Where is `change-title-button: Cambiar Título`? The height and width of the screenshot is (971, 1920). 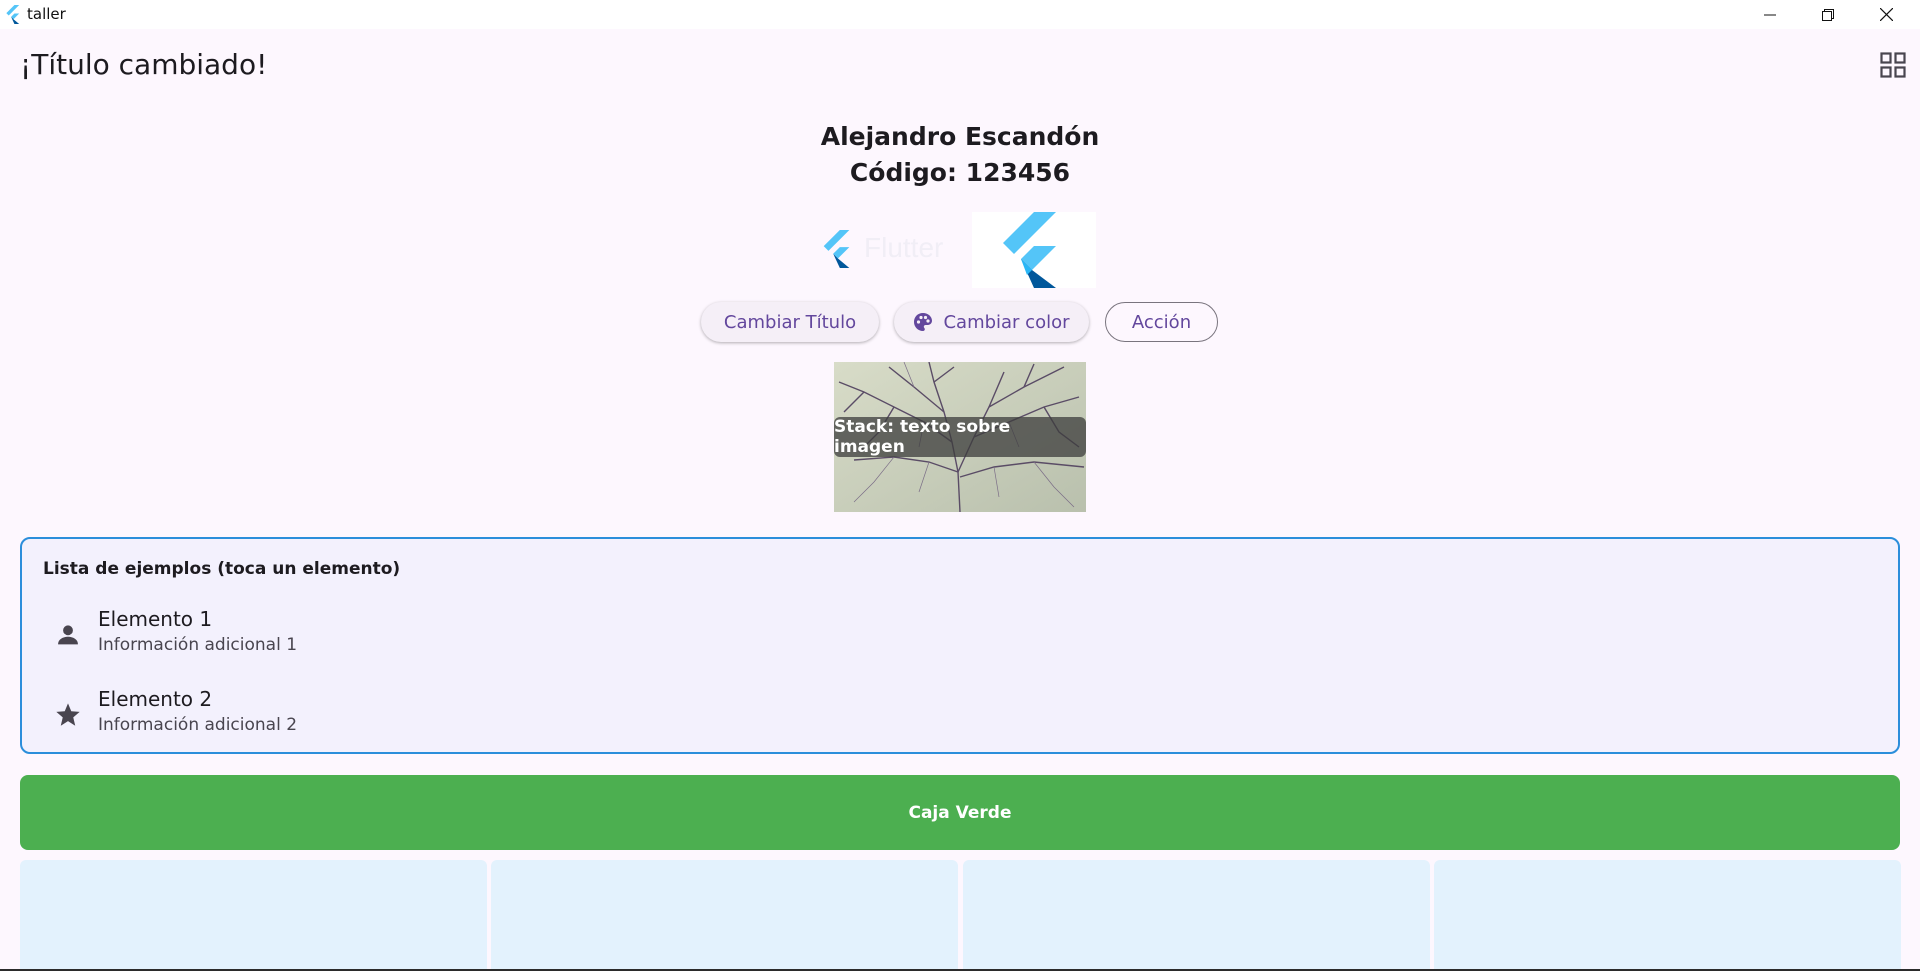
change-title-button: Cambiar Título is located at coordinates (790, 322).